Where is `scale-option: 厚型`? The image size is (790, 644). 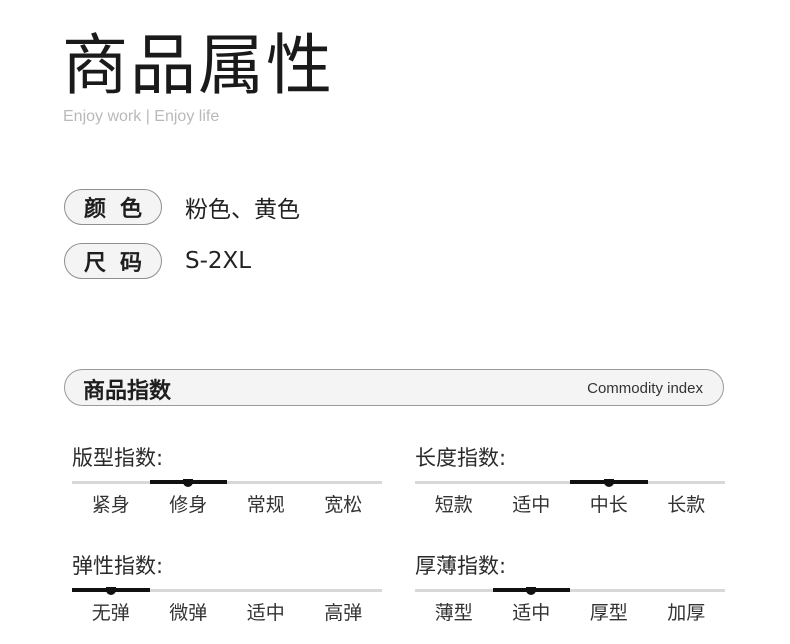
scale-option: 厚型 is located at coordinates (608, 613).